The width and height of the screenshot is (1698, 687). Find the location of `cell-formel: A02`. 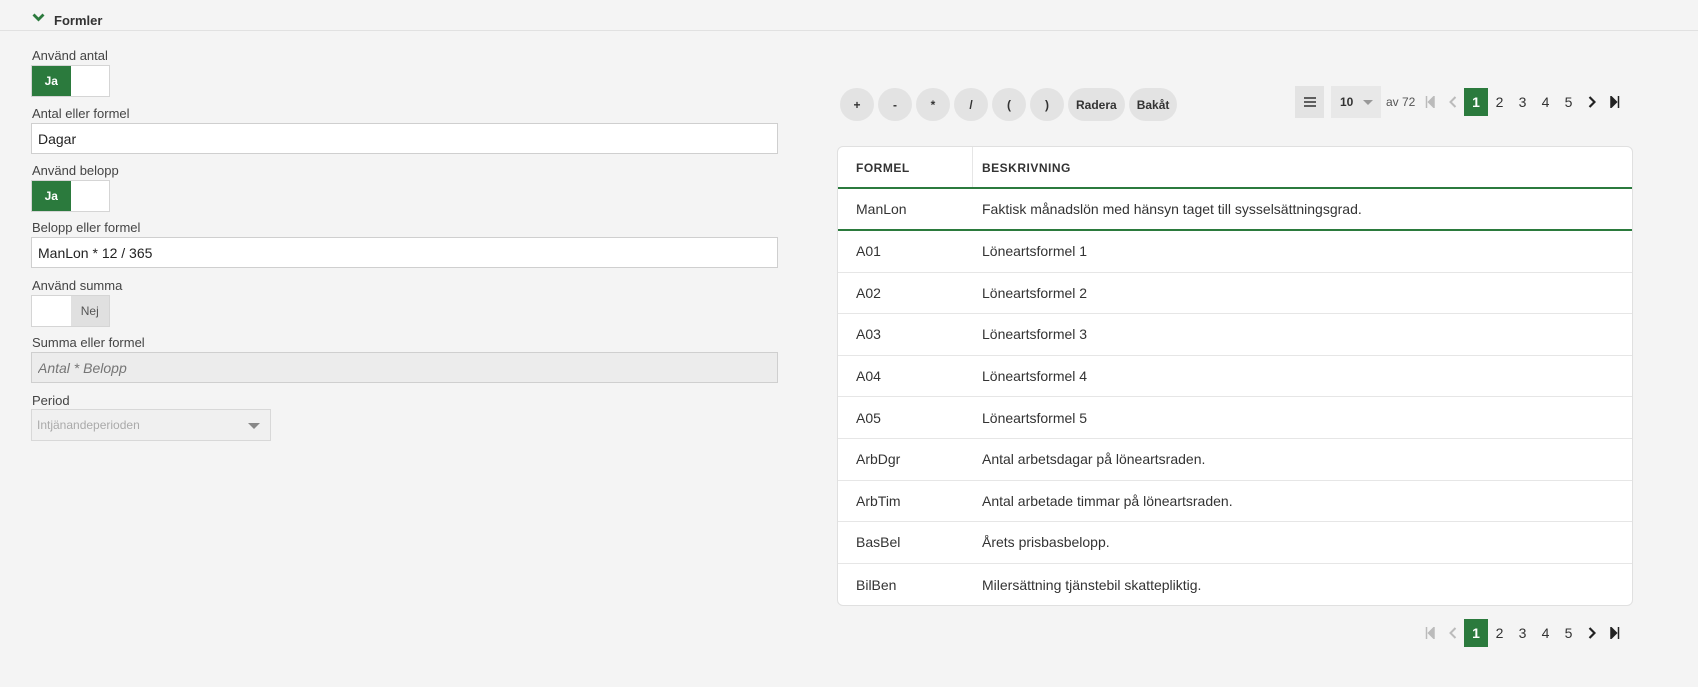

cell-formel: A02 is located at coordinates (868, 292).